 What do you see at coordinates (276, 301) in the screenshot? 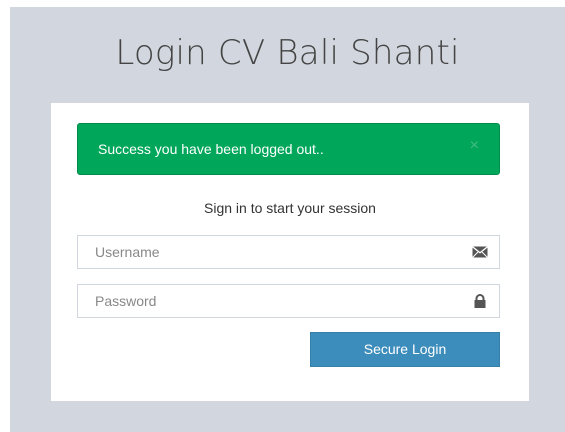
I see `password-input` at bounding box center [276, 301].